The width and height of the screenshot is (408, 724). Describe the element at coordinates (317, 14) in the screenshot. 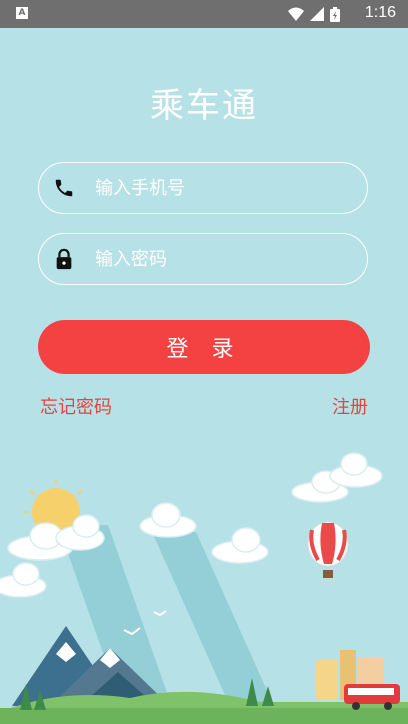

I see `signal-icon` at that location.